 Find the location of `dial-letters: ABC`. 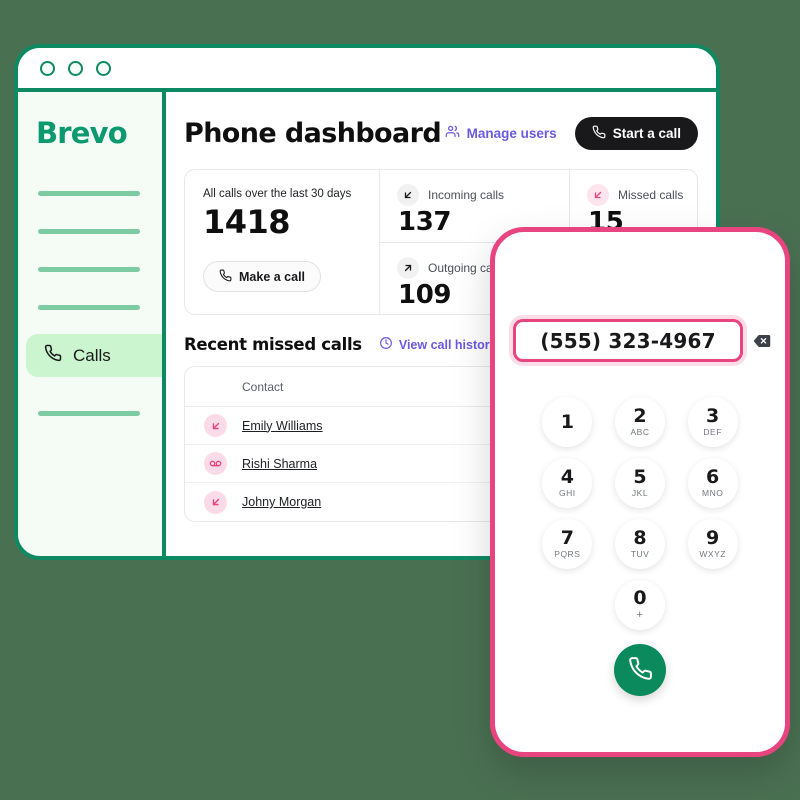

dial-letters: ABC is located at coordinates (640, 432).